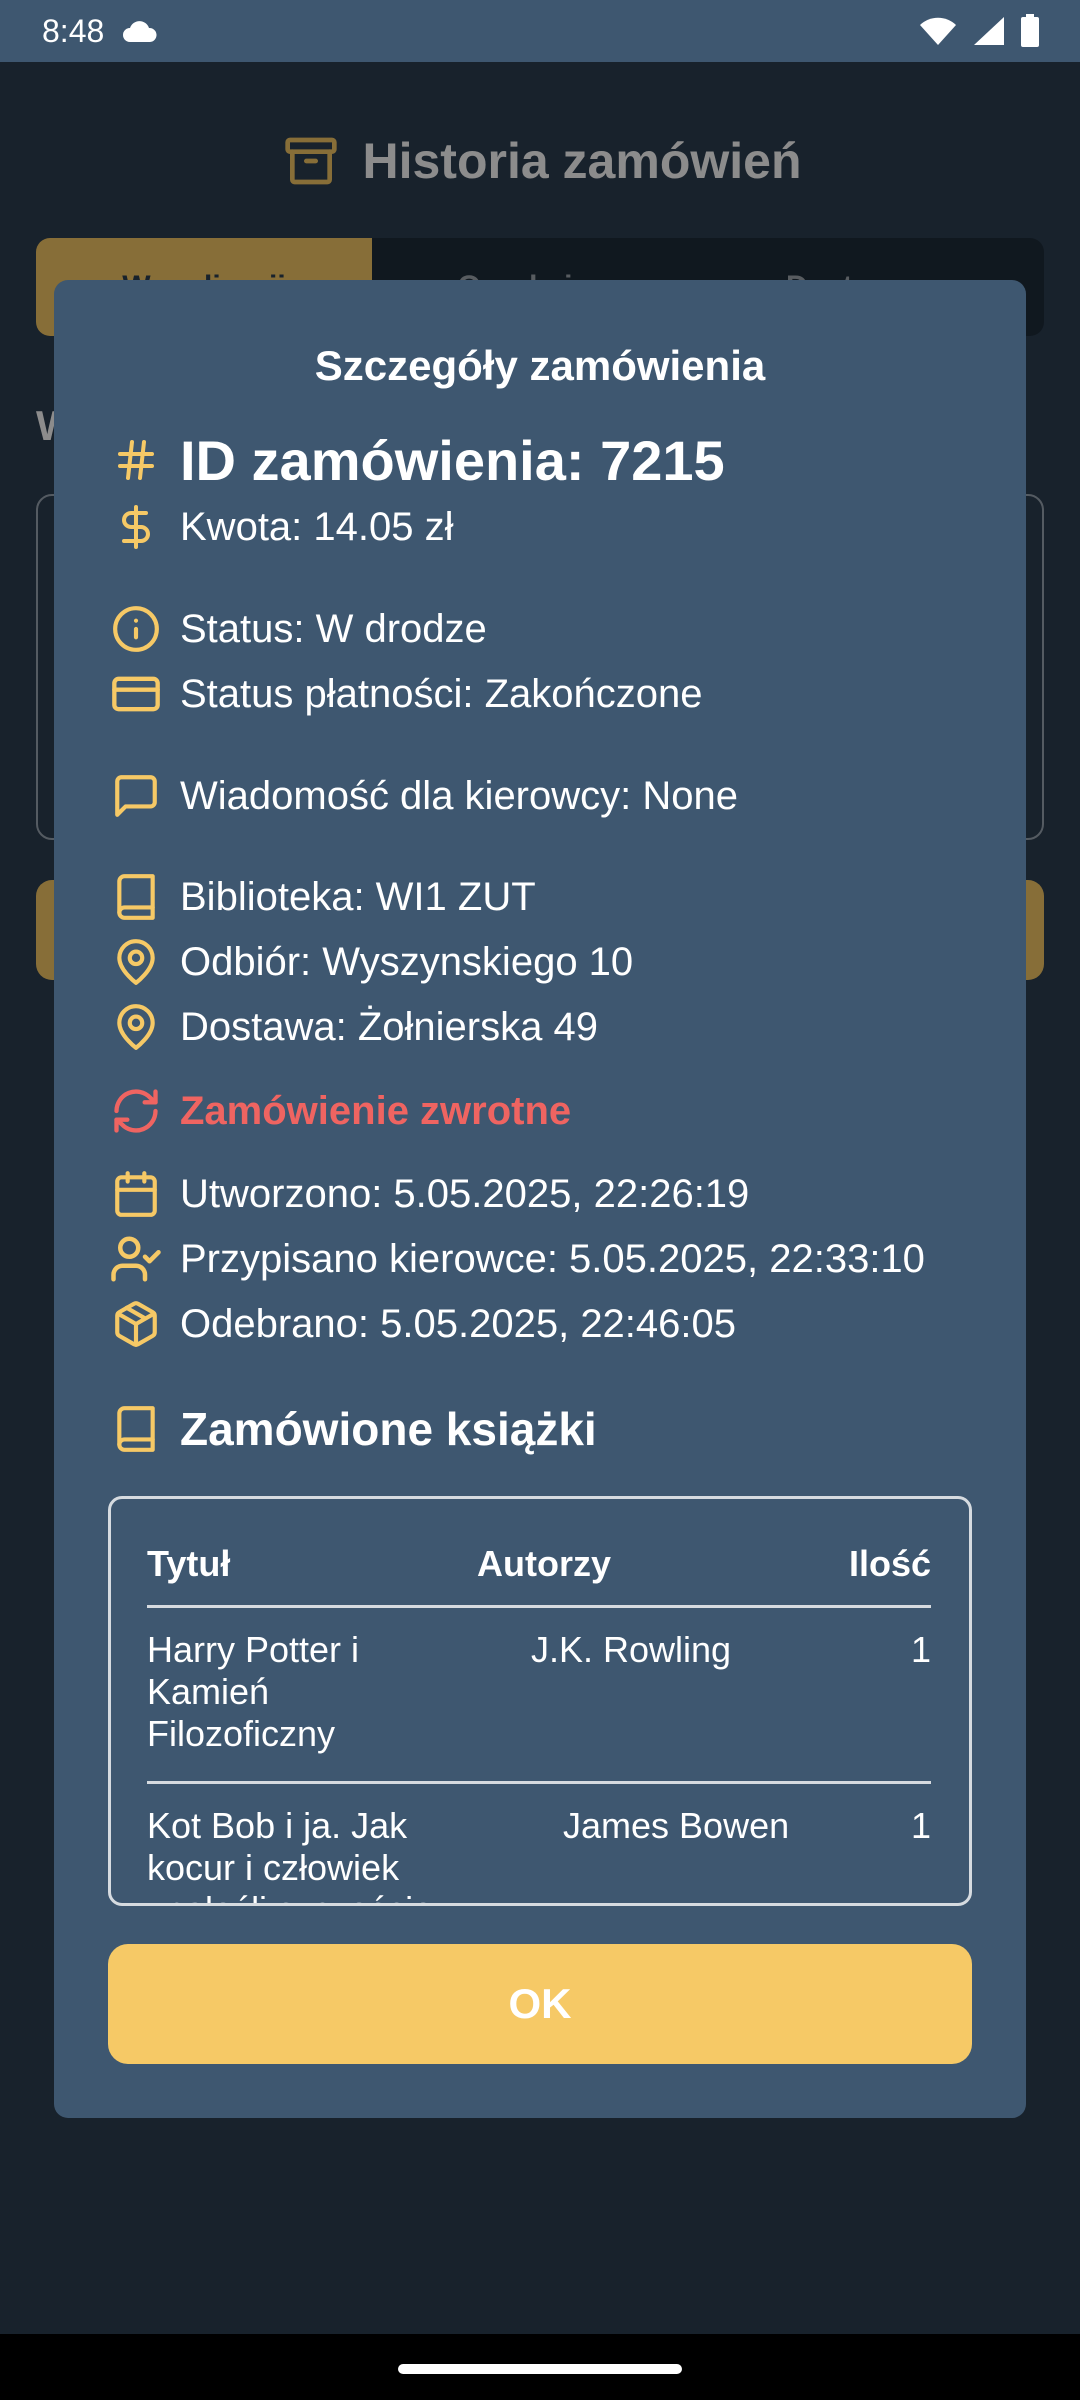 This screenshot has width=1080, height=2400. Describe the element at coordinates (552, 1258) in the screenshot. I see `assigned-at: Przypisano kierowce: 5.05.2025, 22:33:10` at that location.